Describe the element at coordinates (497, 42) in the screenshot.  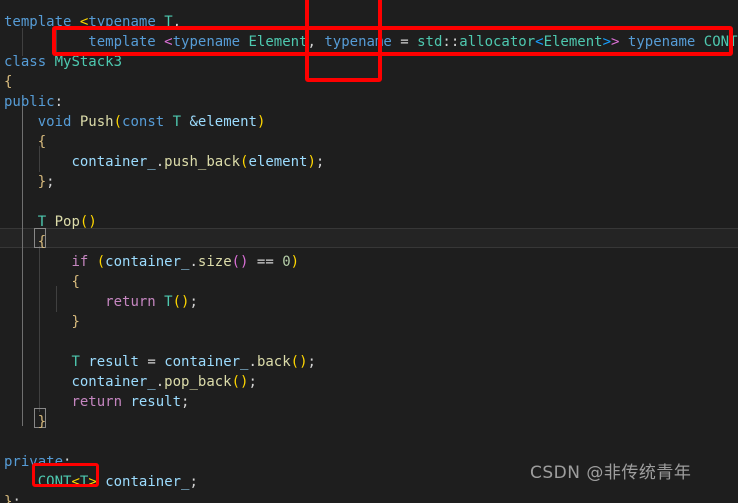
I see `token-type: allocator` at that location.